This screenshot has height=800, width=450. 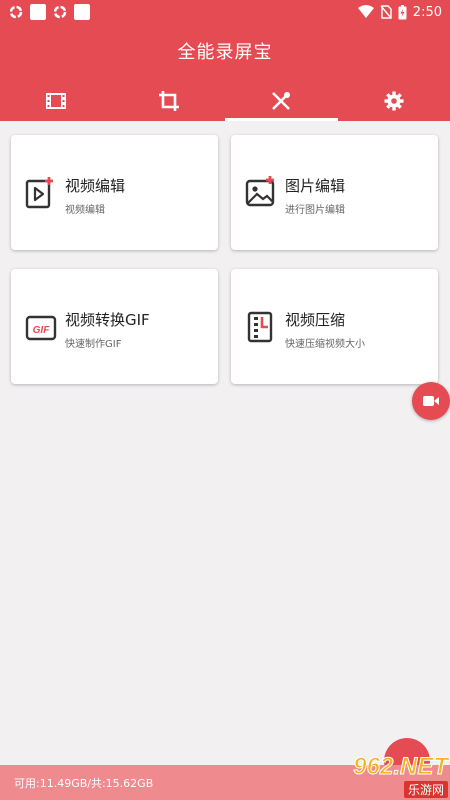 What do you see at coordinates (84, 783) in the screenshot?
I see `storage-text: 可用:11.49GB/共:15.62GB` at bounding box center [84, 783].